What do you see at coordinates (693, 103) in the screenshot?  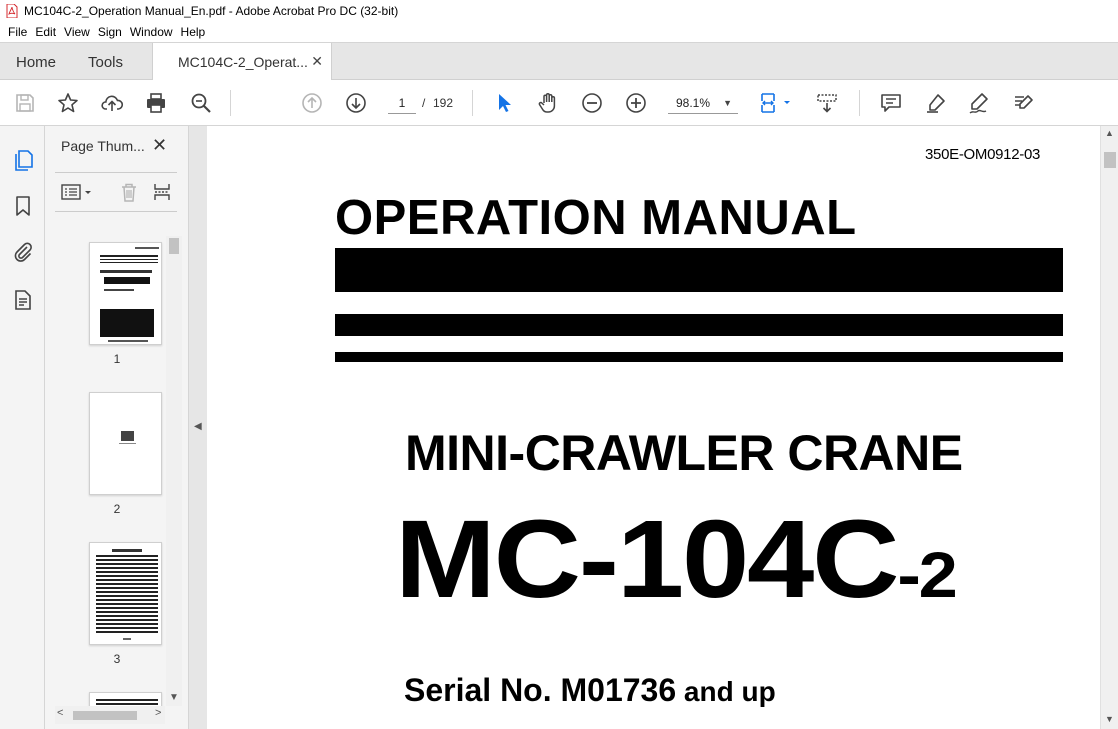 I see `zoom-level-value: 98.1%` at bounding box center [693, 103].